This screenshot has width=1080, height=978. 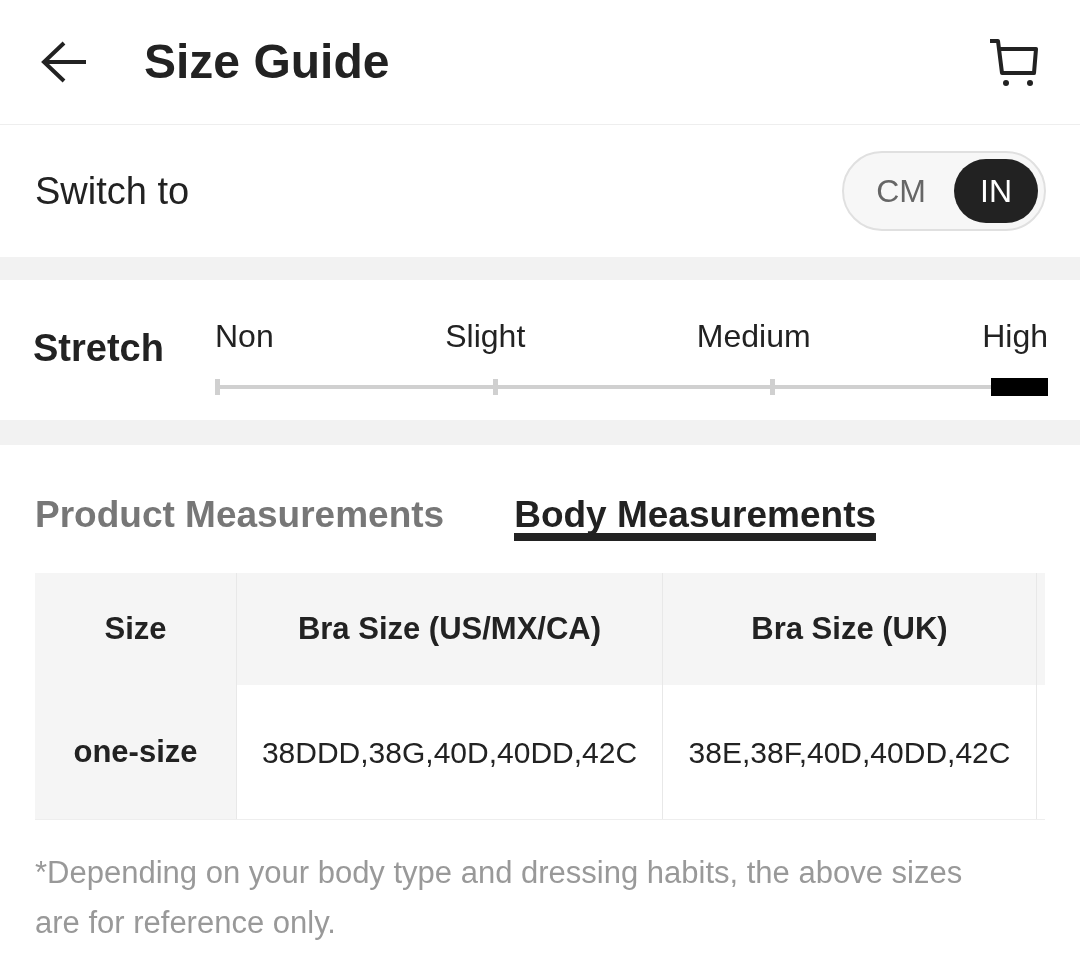 What do you see at coordinates (240, 514) in the screenshot?
I see `tab: Product Measurements` at bounding box center [240, 514].